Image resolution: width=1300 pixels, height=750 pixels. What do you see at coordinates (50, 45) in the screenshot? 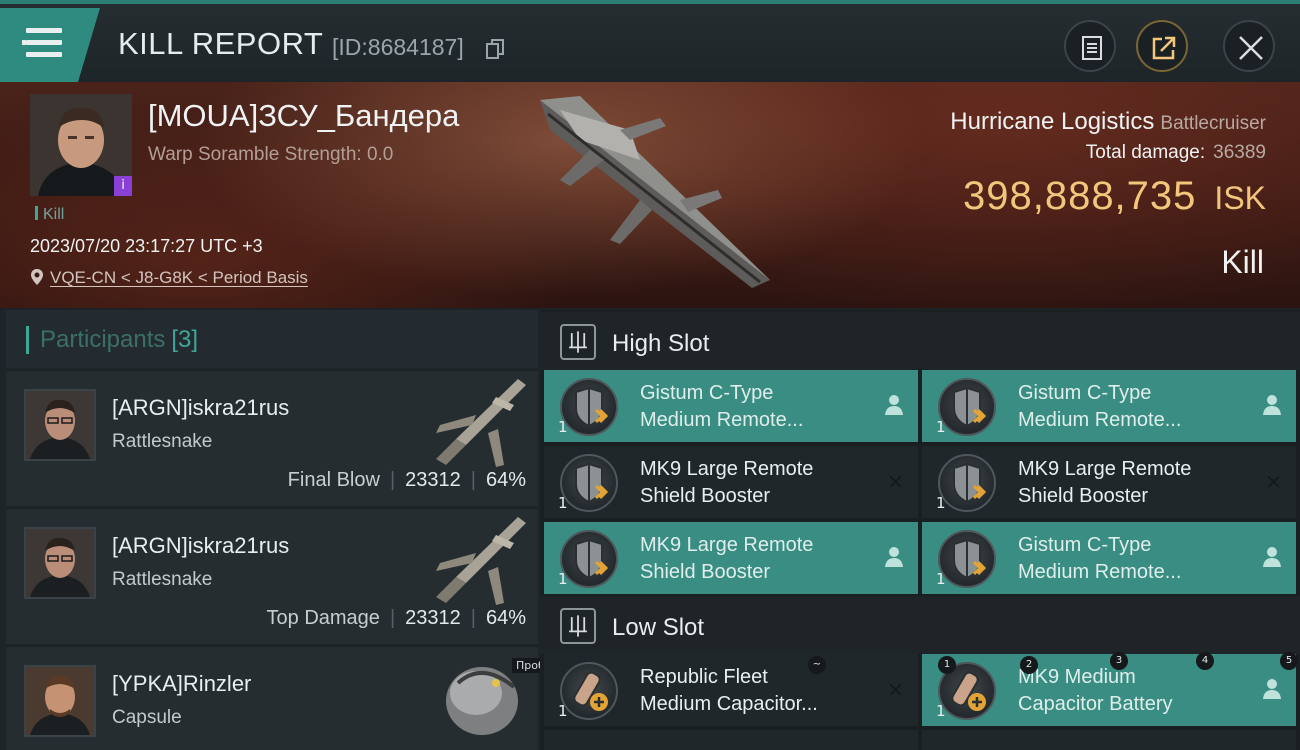
I see `menu-button` at bounding box center [50, 45].